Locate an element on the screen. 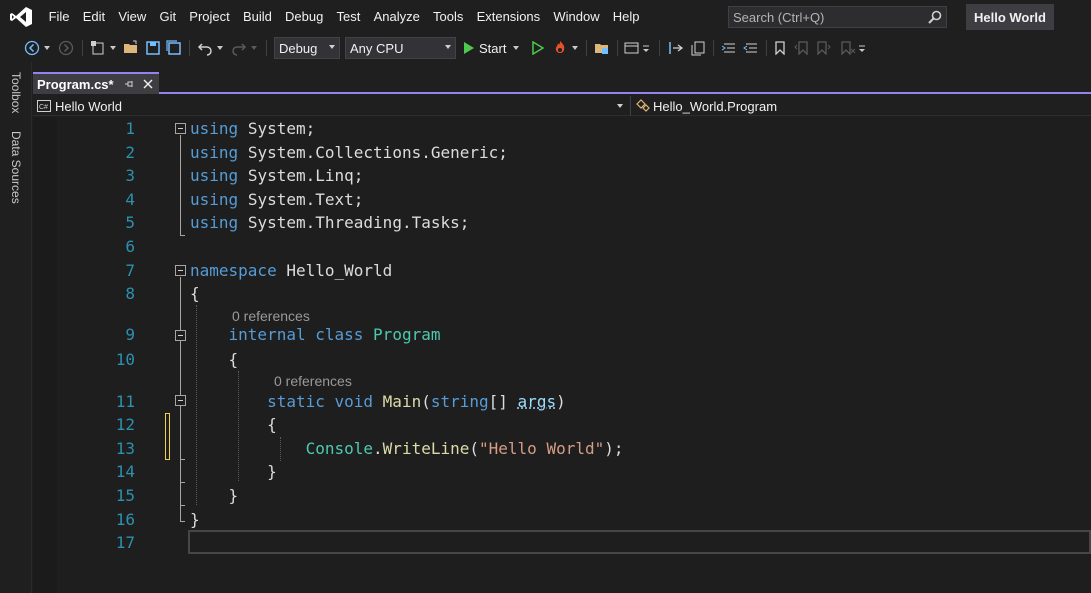 The height and width of the screenshot is (593, 1091). comment-lines-icon is located at coordinates (729, 48).